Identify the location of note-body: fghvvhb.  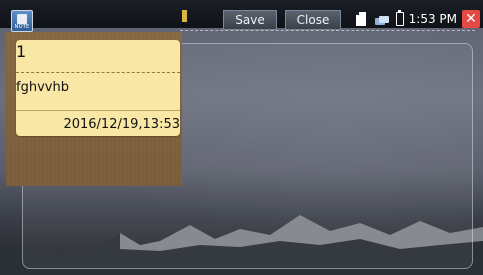
(42, 87).